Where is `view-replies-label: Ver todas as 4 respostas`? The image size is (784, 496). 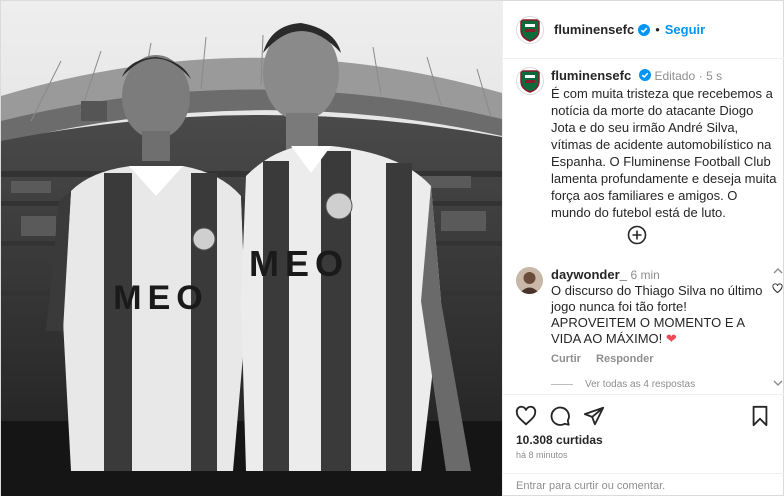 view-replies-label: Ver todas as 4 respostas is located at coordinates (640, 384).